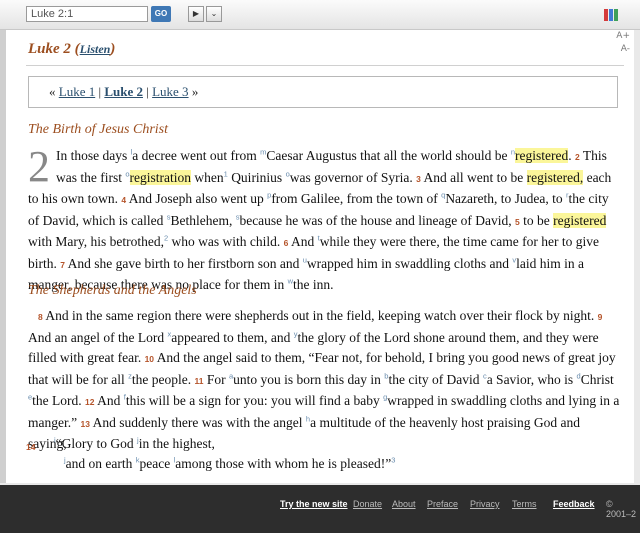  Describe the element at coordinates (531, 379) in the screenshot. I see `scripture-text: a Savior, who is` at that location.